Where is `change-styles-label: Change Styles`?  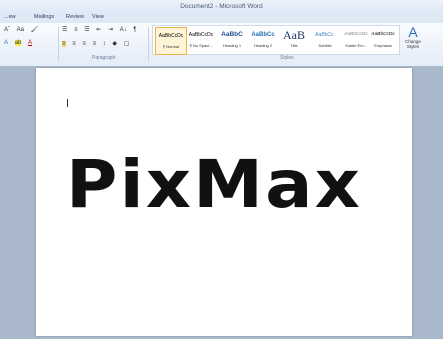 change-styles-label: Change Styles is located at coordinates (413, 44).